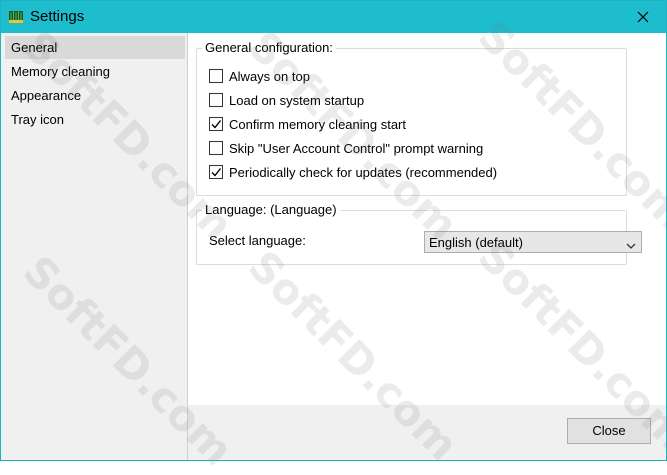 This screenshot has height=475, width=667. I want to click on close-icon, so click(643, 17).